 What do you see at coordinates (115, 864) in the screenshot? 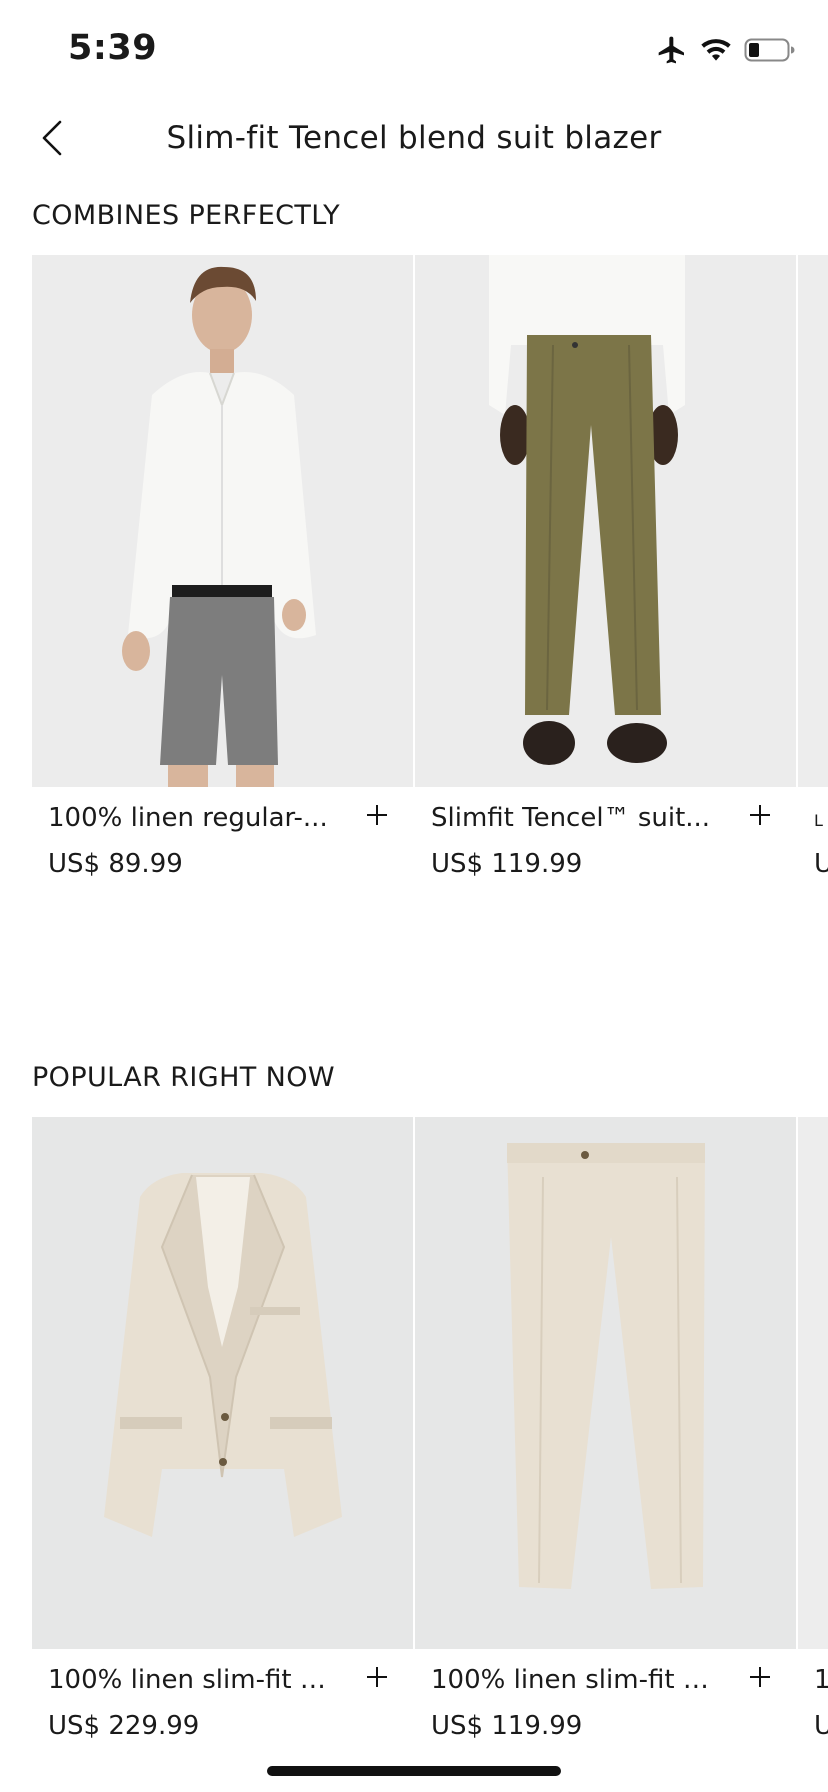
I see `product-price: US$ 89.99` at bounding box center [115, 864].